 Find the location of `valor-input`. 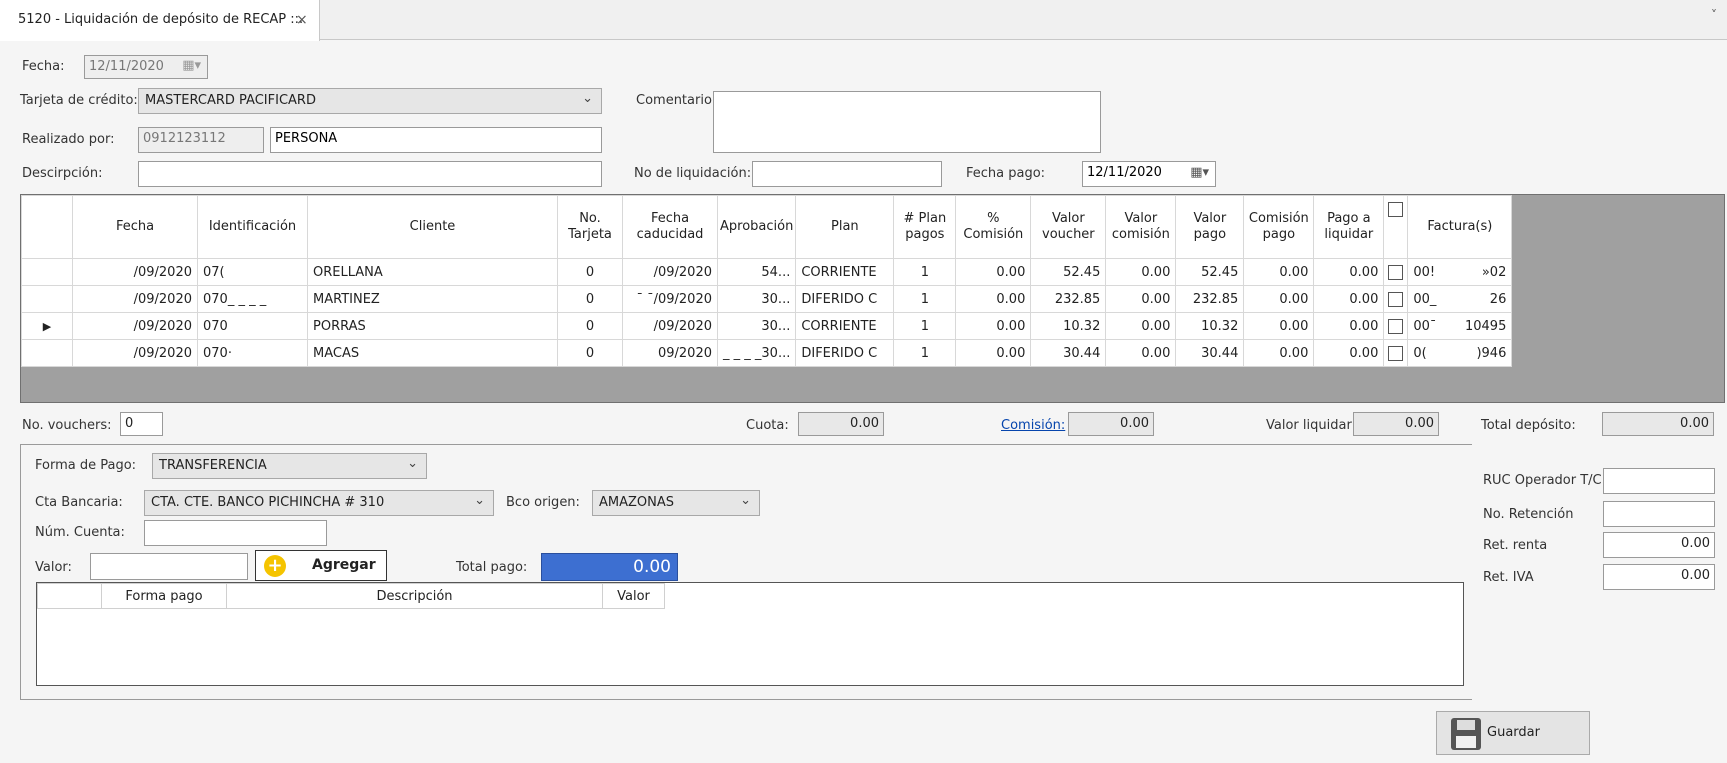

valor-input is located at coordinates (169, 566).